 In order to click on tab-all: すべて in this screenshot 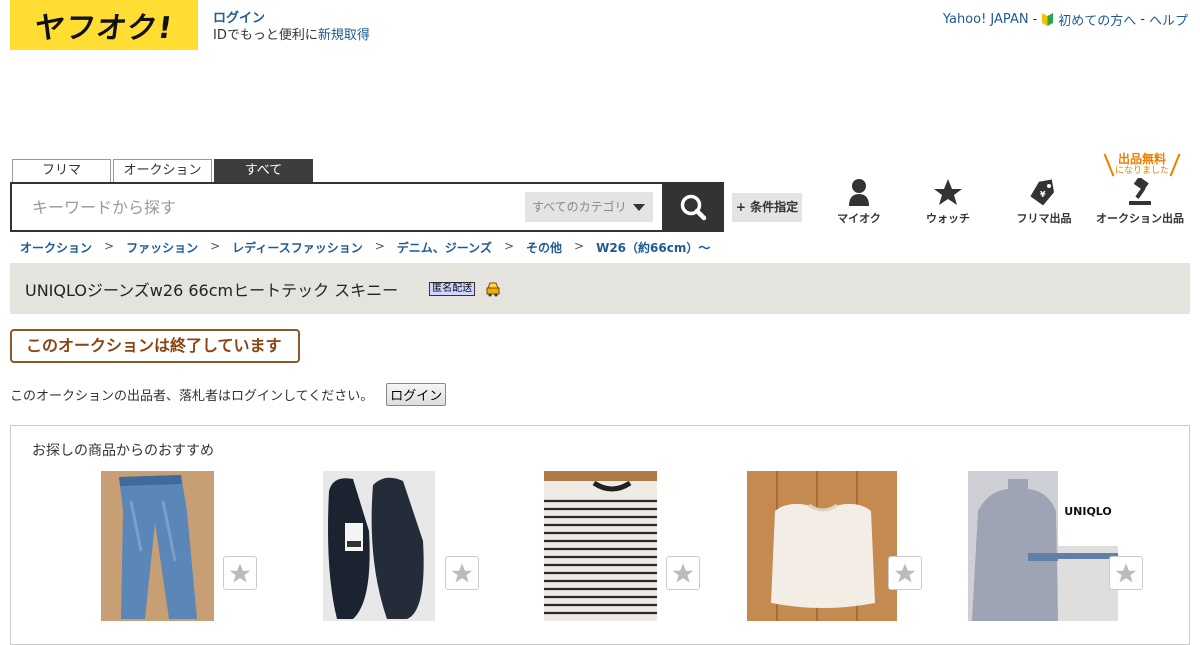, I will do `click(263, 170)`.